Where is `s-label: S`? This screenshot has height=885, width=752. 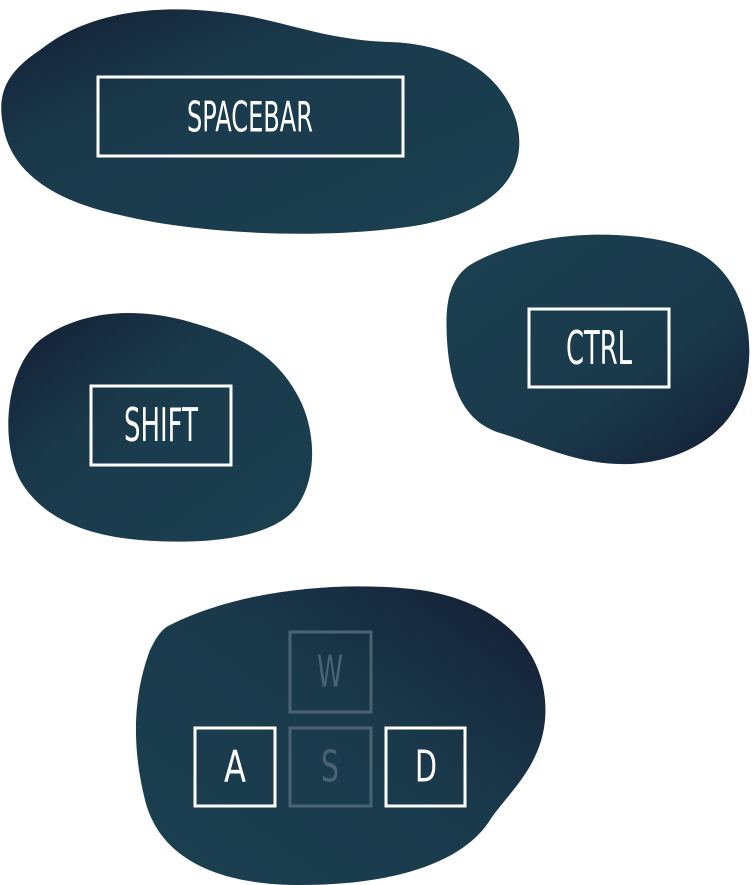 s-label: S is located at coordinates (330, 767).